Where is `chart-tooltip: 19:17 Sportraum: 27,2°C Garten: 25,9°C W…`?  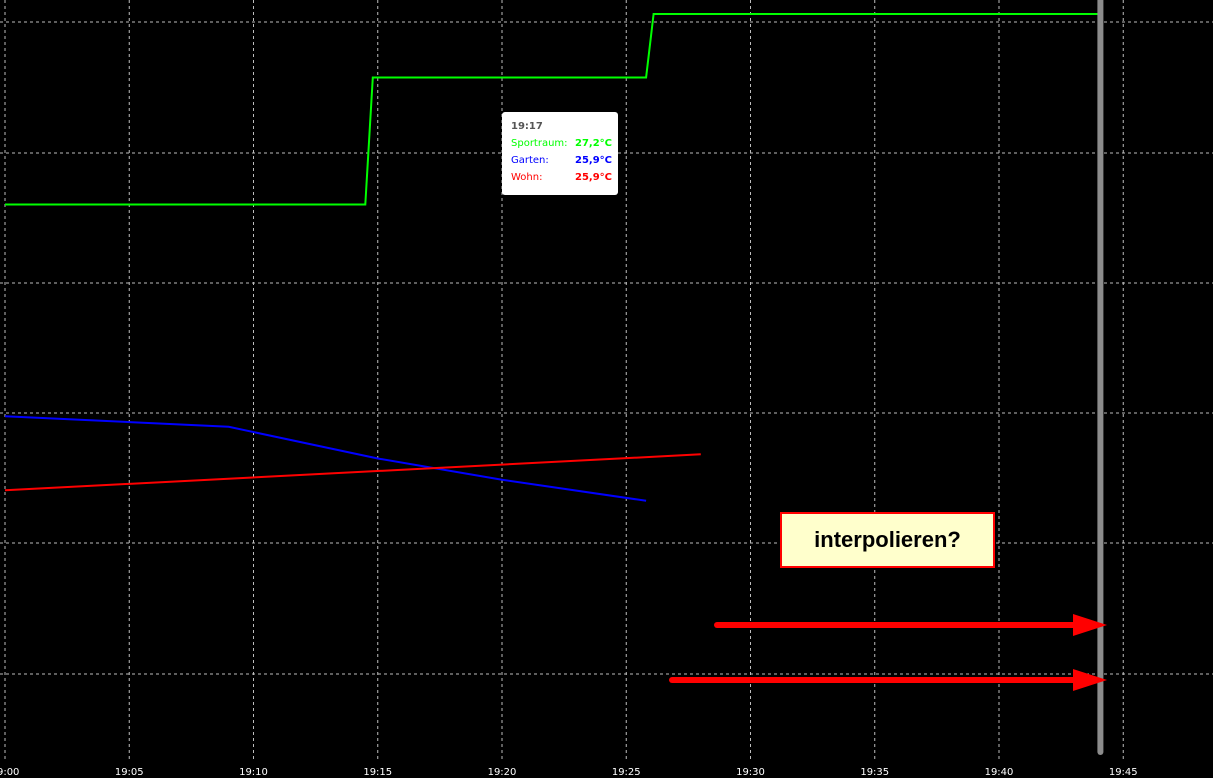 chart-tooltip: 19:17 Sportraum: 27,2°C Garten: 25,9°C W… is located at coordinates (560, 153).